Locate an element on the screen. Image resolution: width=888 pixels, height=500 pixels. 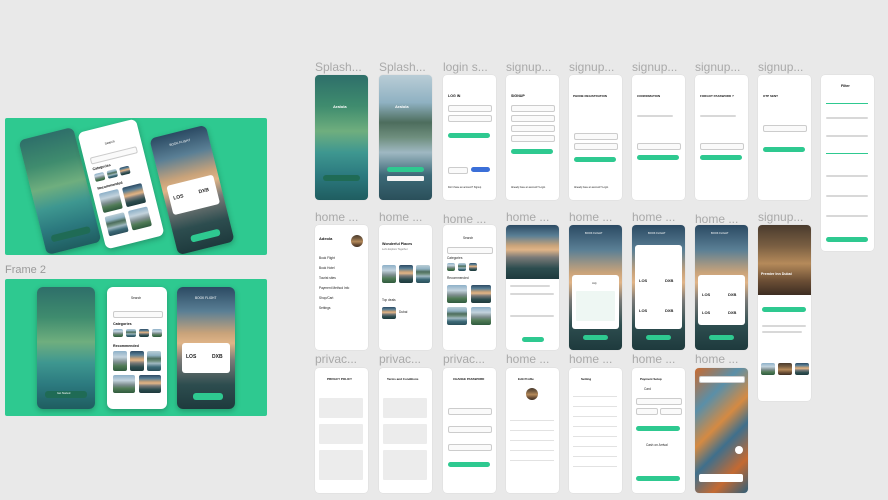
new-password-field is located at coordinates (470, 429).